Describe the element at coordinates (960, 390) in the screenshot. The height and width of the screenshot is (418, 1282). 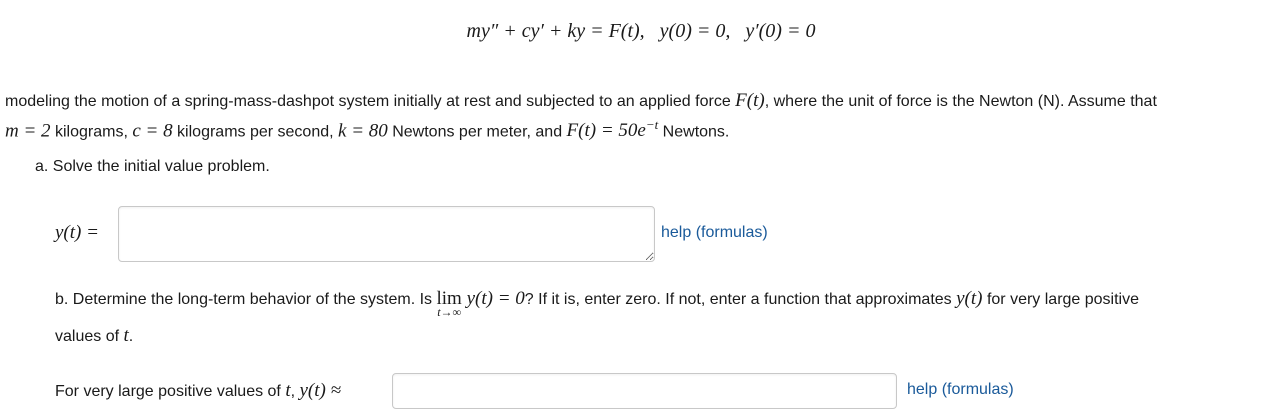
I see `part-b-help-link: help (formulas)` at that location.